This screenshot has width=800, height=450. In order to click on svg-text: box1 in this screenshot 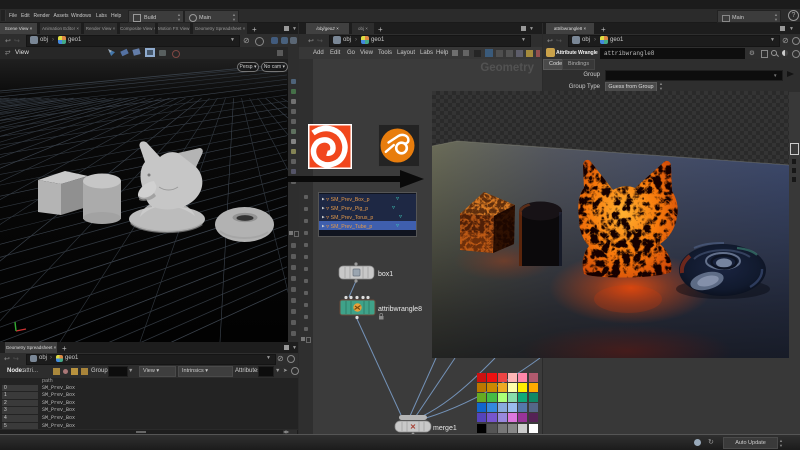, I will do `click(385, 274)`.